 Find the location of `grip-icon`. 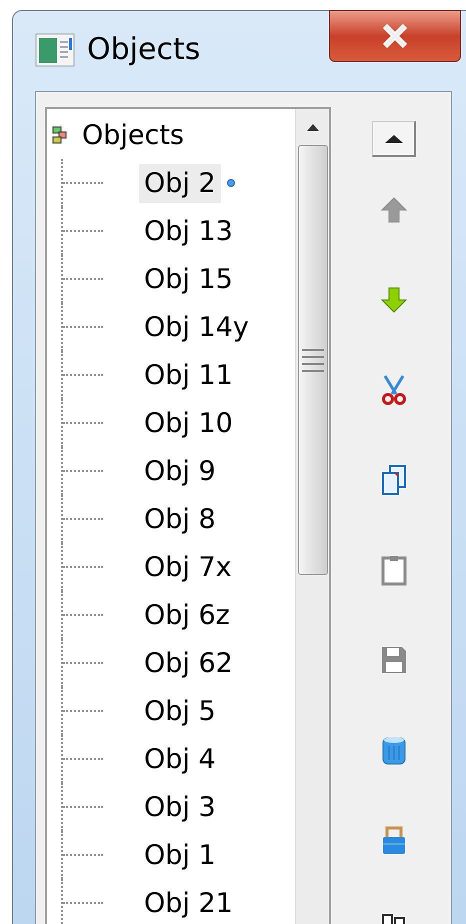

grip-icon is located at coordinates (313, 360).